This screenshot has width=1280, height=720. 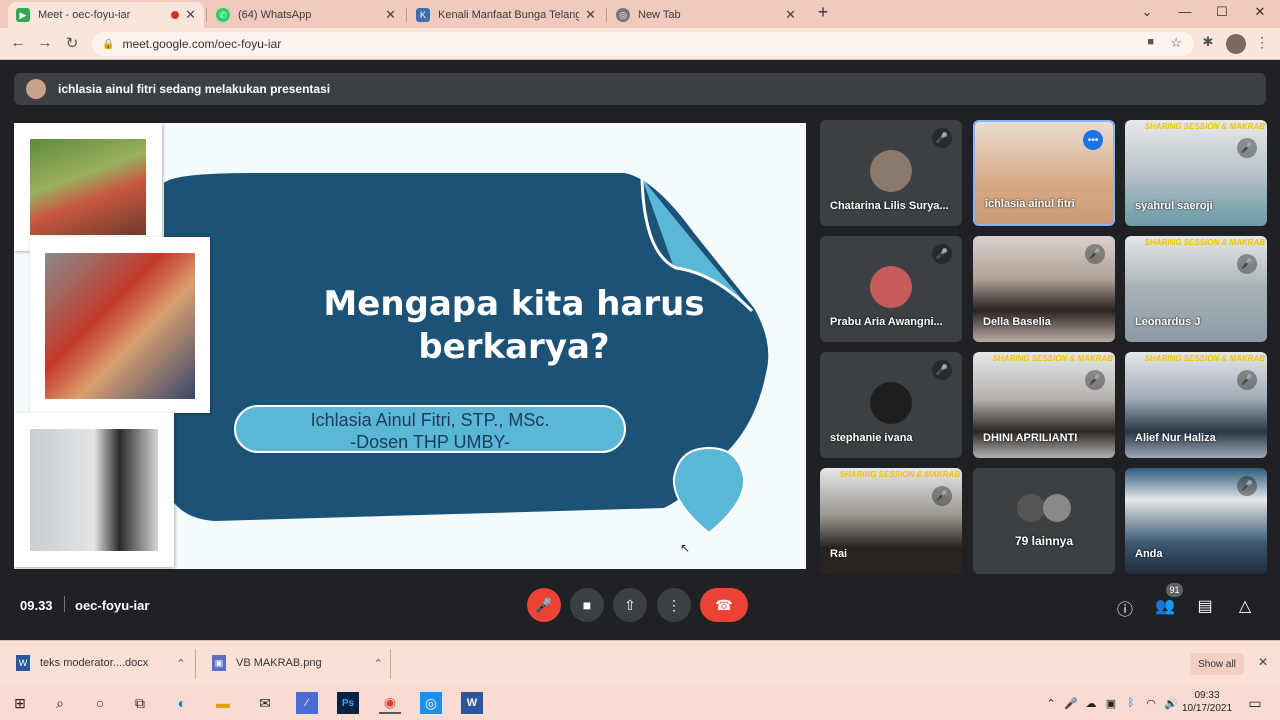 I want to click on tab-meet: ▶ Meet - oec-foyu-iar ✕, so click(x=106, y=15).